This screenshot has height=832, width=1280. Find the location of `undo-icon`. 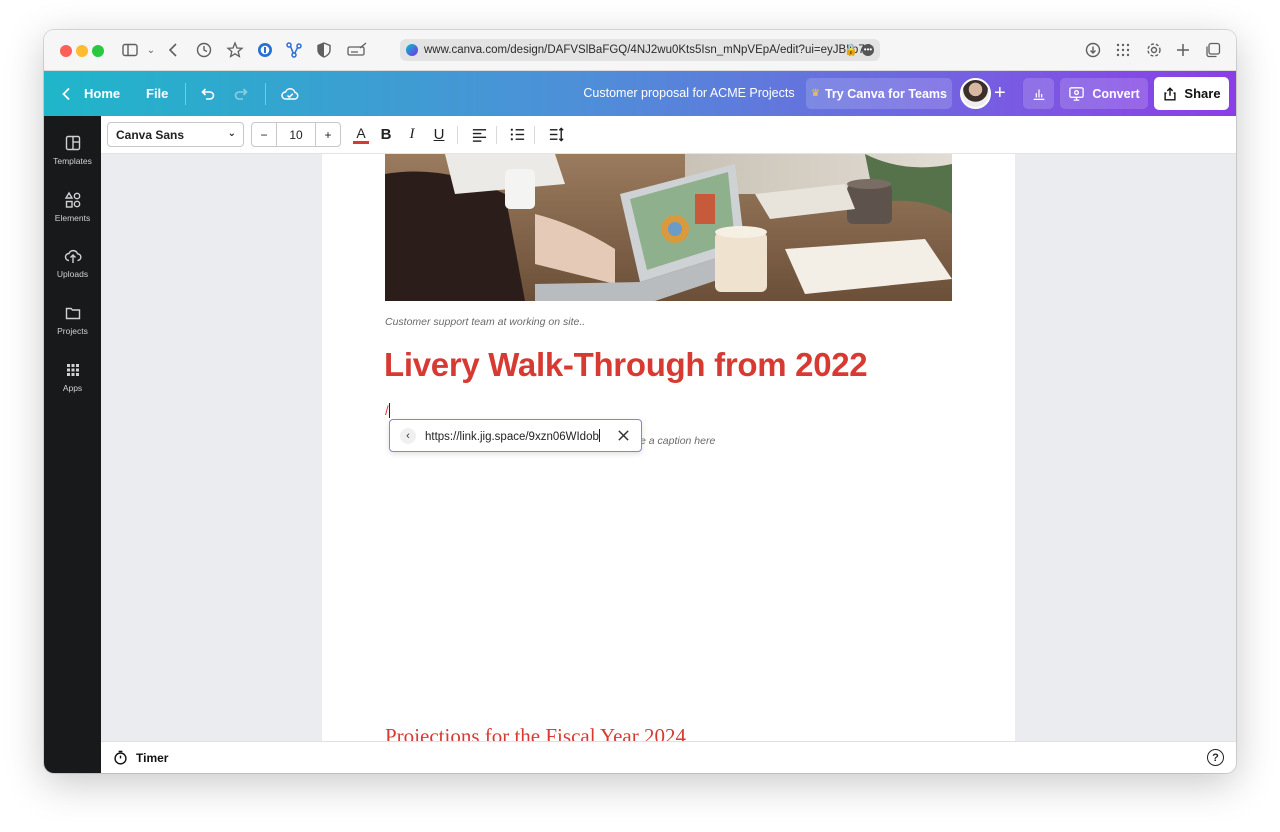

undo-icon is located at coordinates (208, 93).